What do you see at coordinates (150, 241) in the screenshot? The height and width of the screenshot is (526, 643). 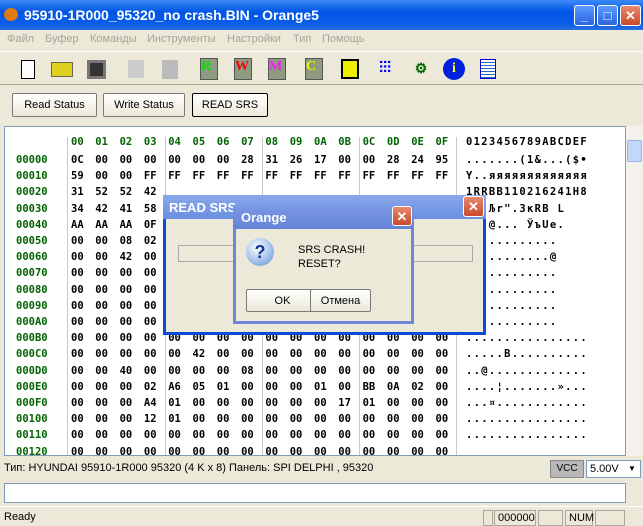 I see `hex-byte: 02` at bounding box center [150, 241].